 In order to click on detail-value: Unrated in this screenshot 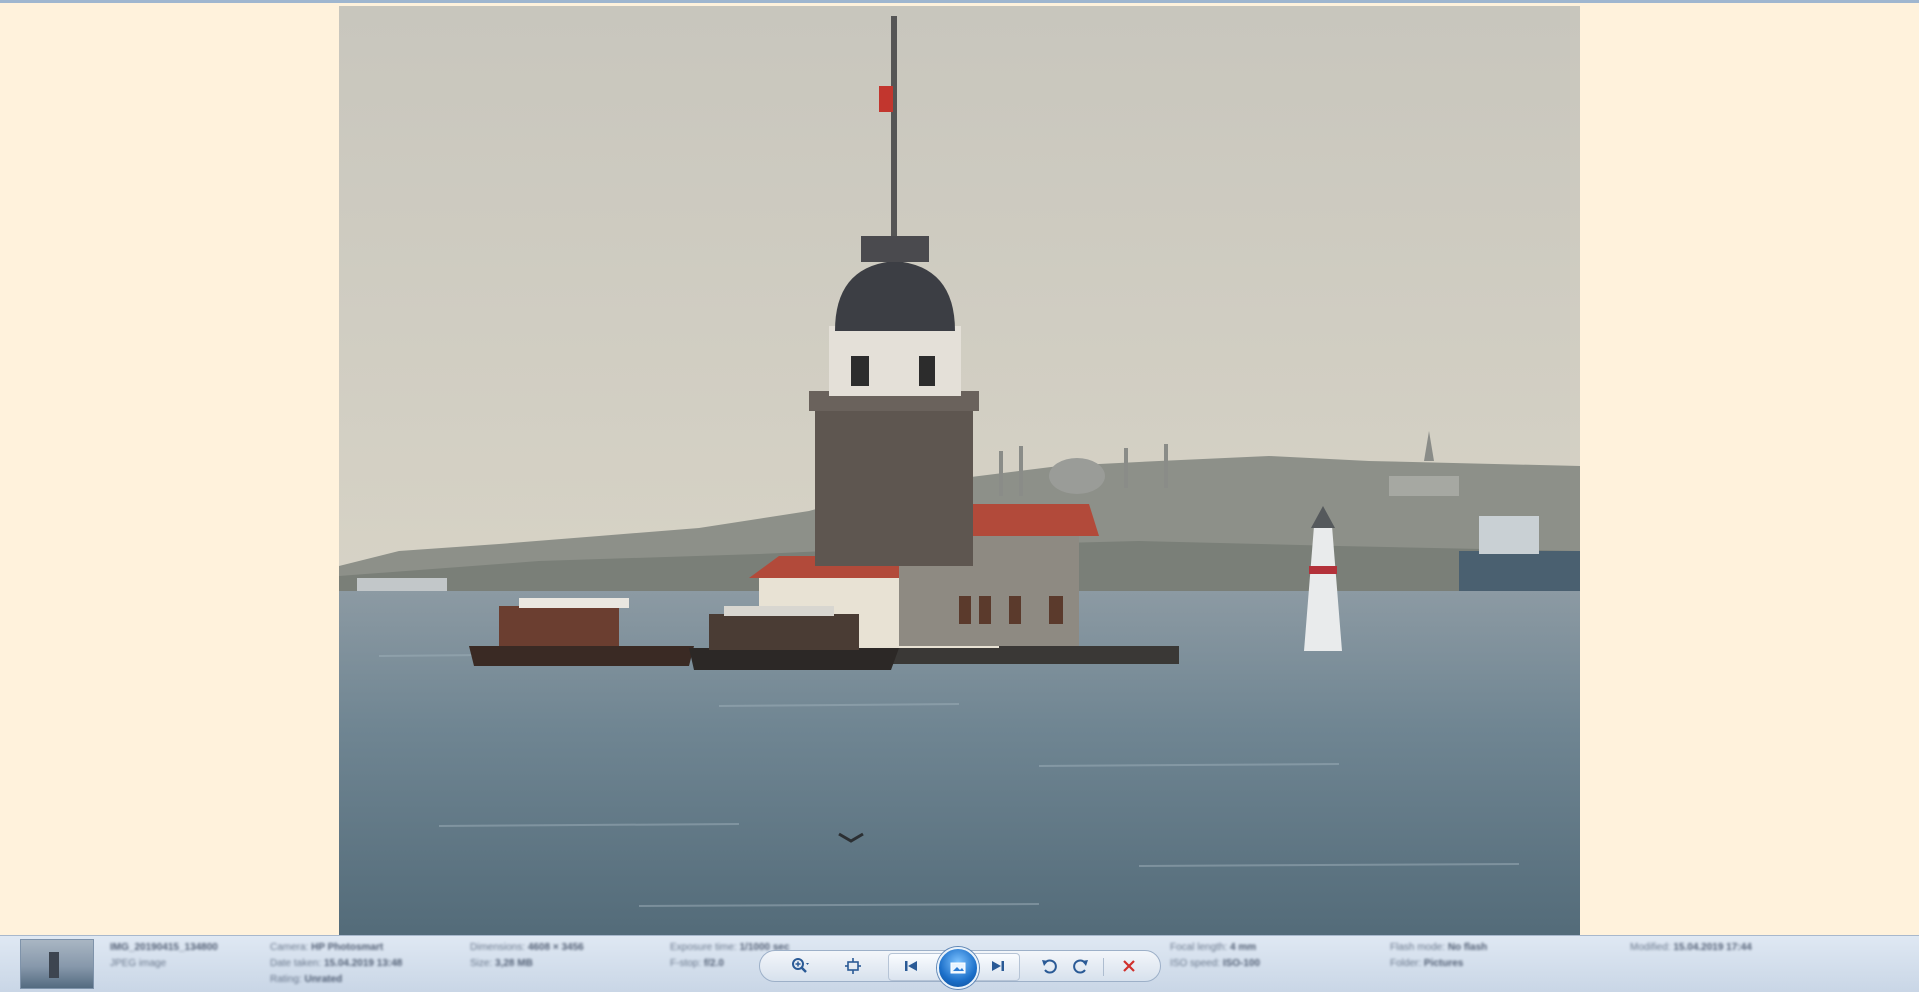, I will do `click(323, 979)`.